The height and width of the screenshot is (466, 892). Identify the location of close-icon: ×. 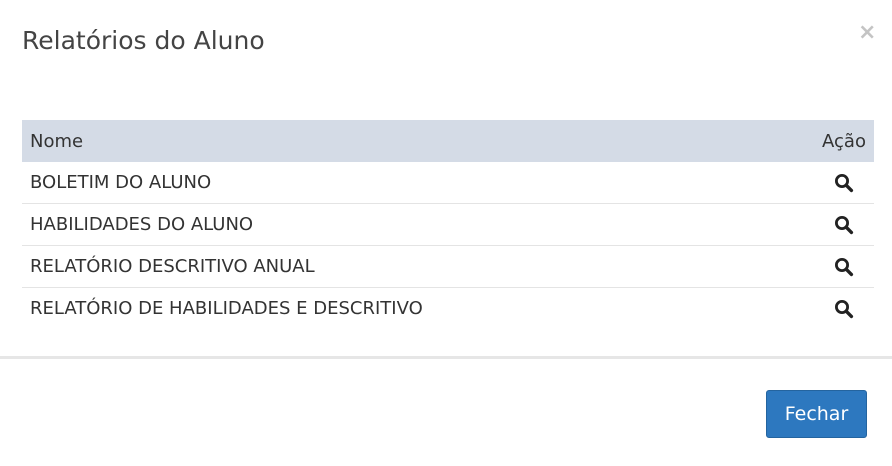
(867, 33).